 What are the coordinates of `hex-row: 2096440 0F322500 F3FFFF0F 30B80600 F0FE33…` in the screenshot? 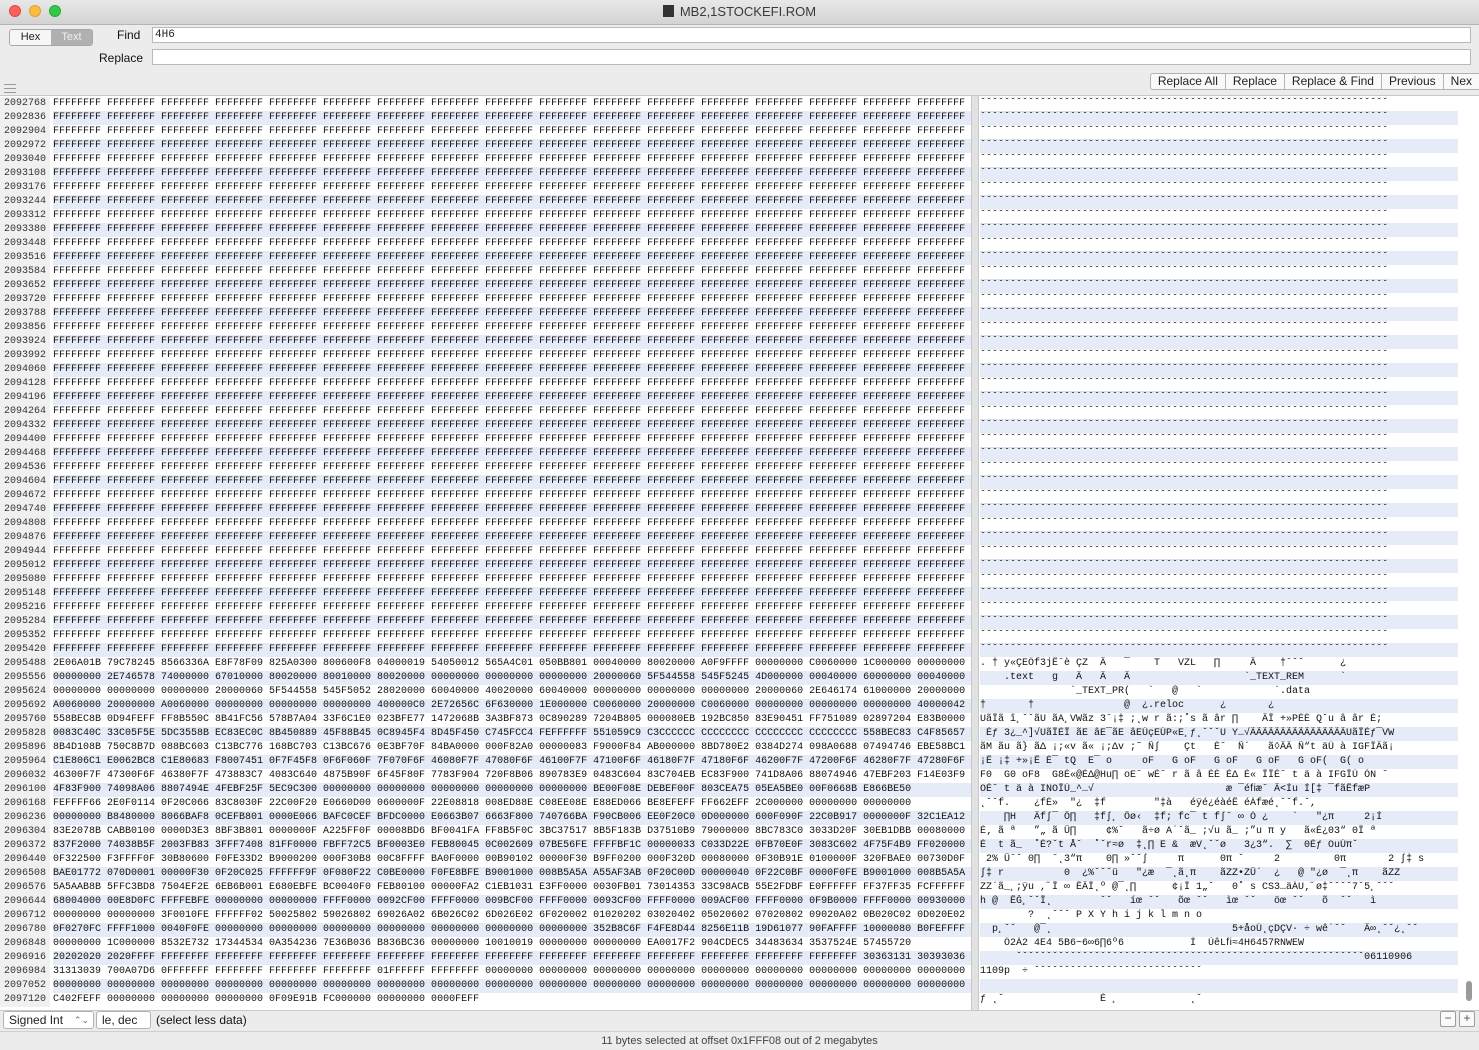 It's located at (739, 860).